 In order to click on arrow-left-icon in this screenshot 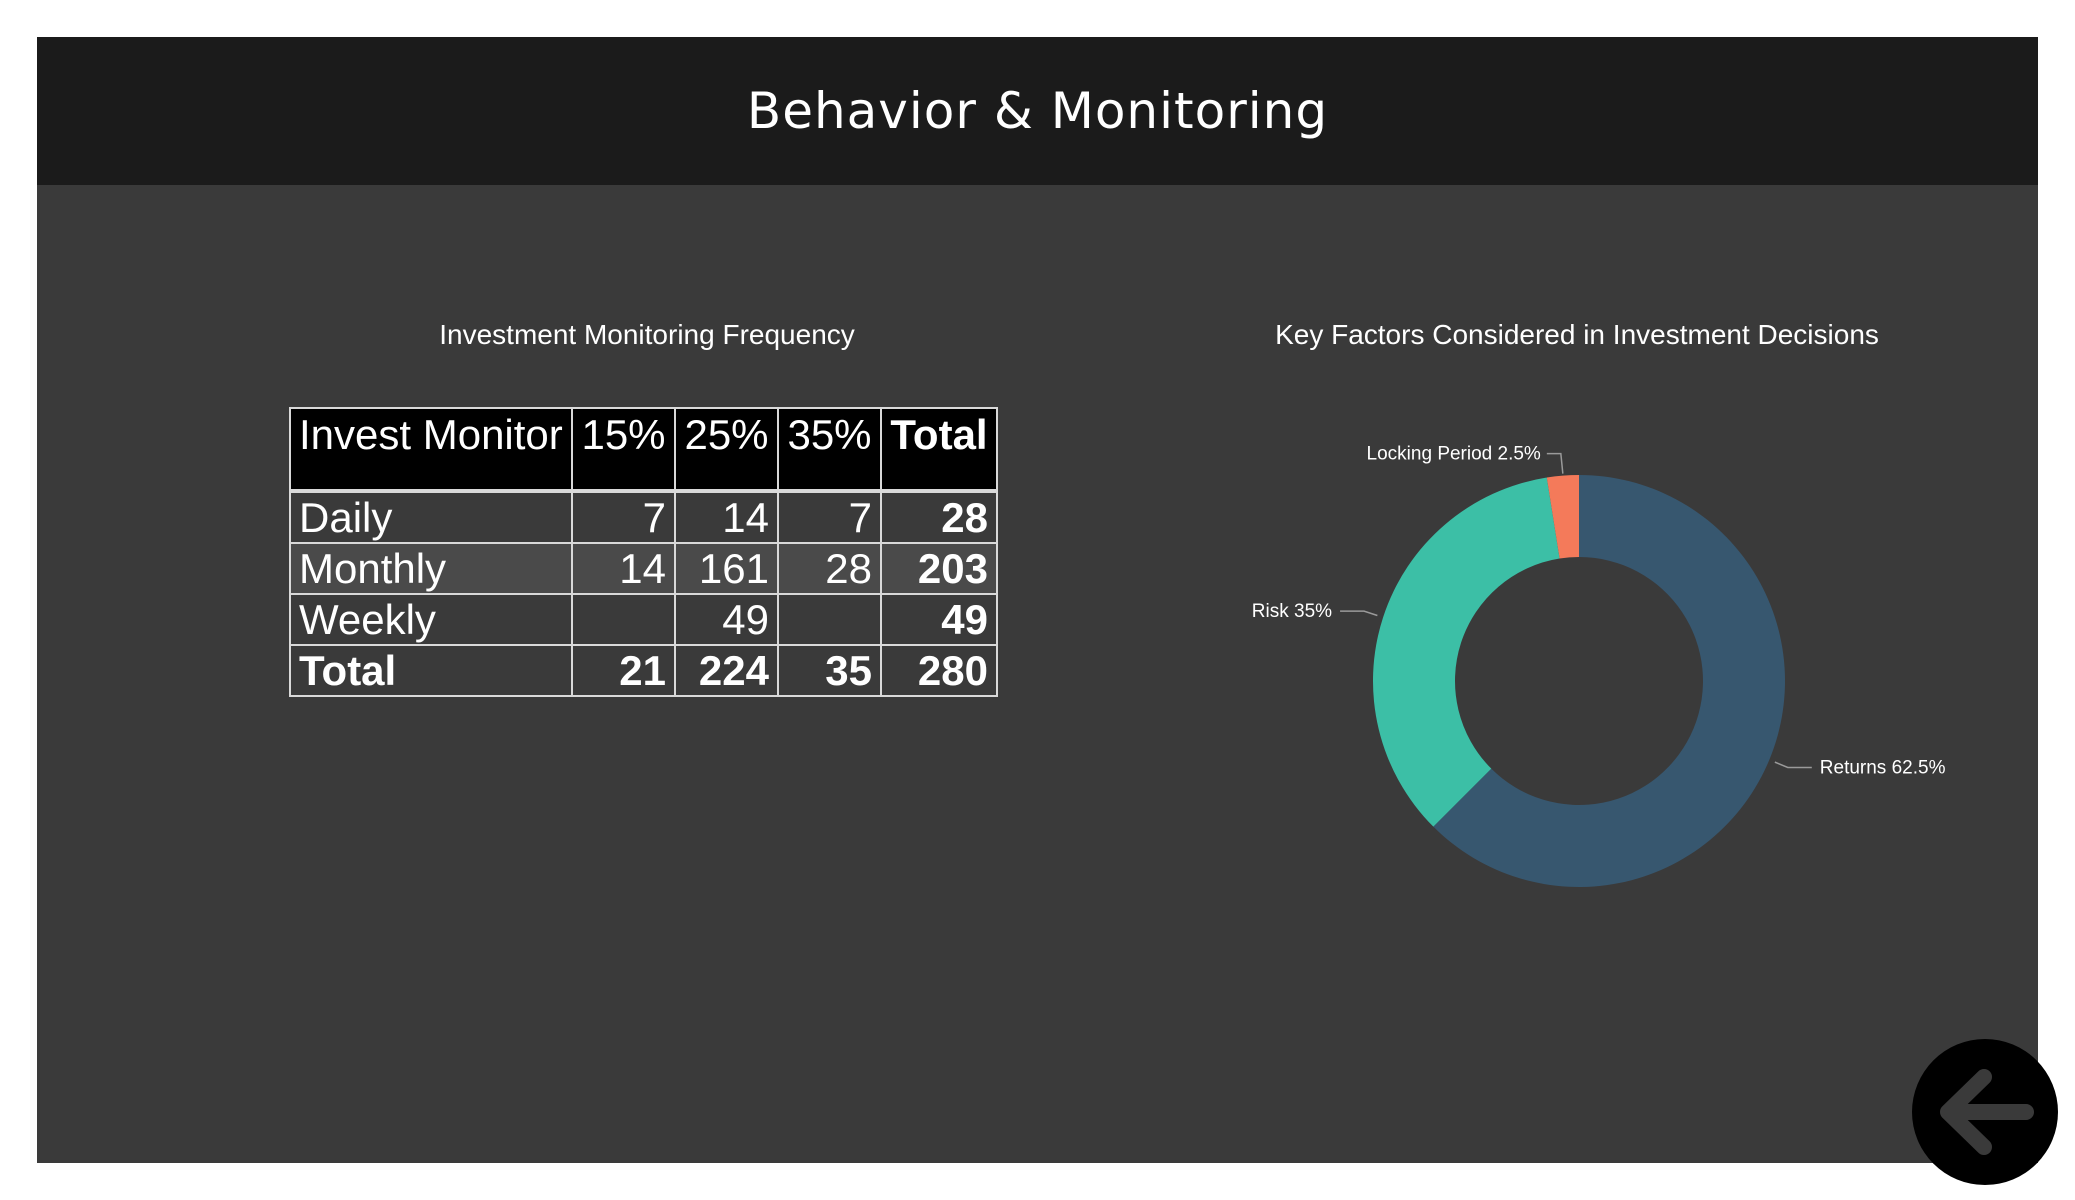, I will do `click(1987, 1112)`.